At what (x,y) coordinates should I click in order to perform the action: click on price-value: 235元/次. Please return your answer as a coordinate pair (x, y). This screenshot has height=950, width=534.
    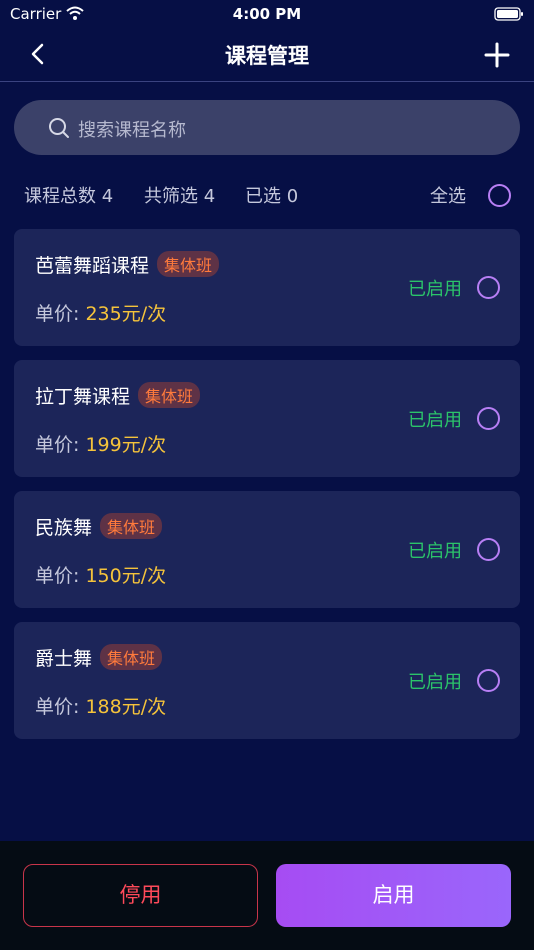
    Looking at the image, I should click on (126, 314).